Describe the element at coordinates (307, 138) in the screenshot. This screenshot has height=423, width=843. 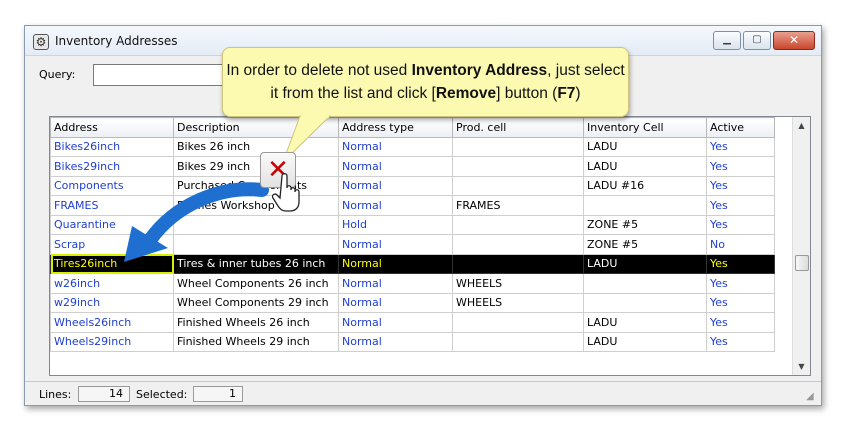
I see `callout-tail` at that location.